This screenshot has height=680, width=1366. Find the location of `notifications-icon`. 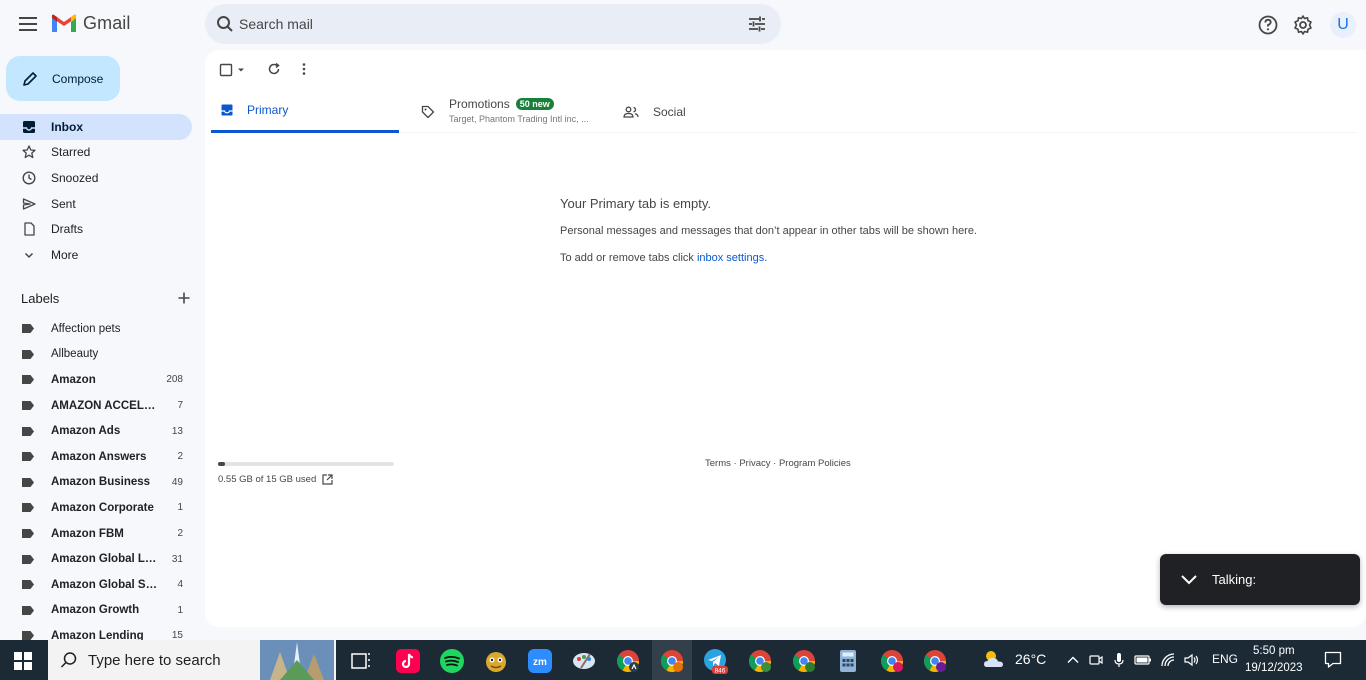

notifications-icon is located at coordinates (1333, 660).